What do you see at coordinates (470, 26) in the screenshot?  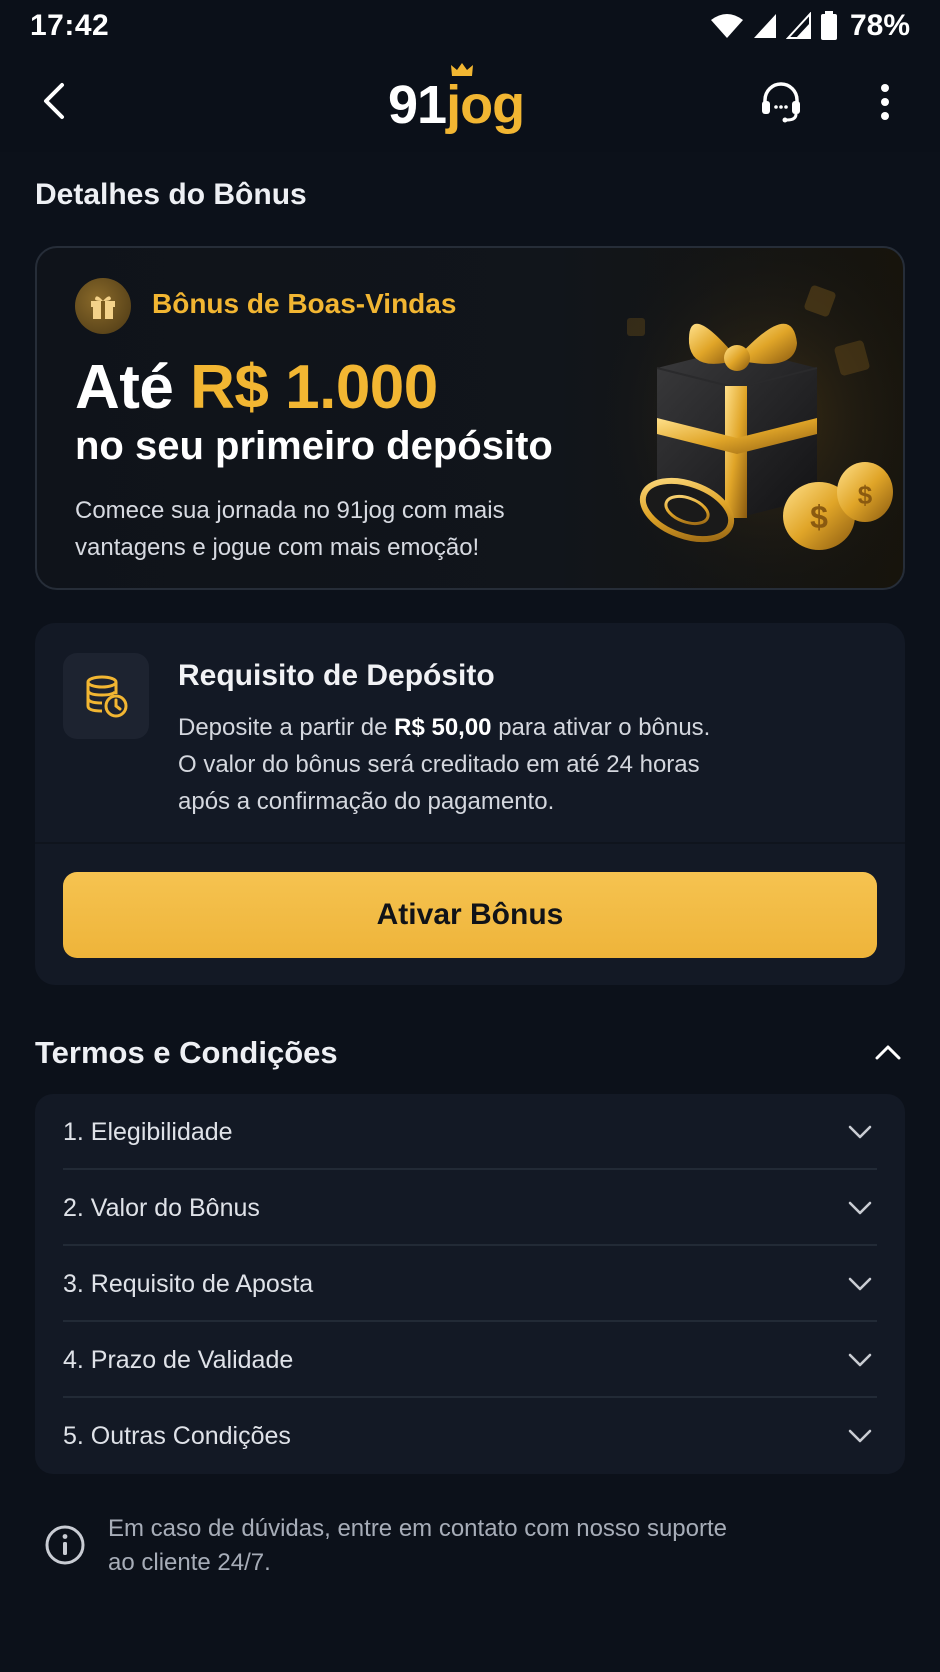 I see `status-bar: 17:42 78%` at bounding box center [470, 26].